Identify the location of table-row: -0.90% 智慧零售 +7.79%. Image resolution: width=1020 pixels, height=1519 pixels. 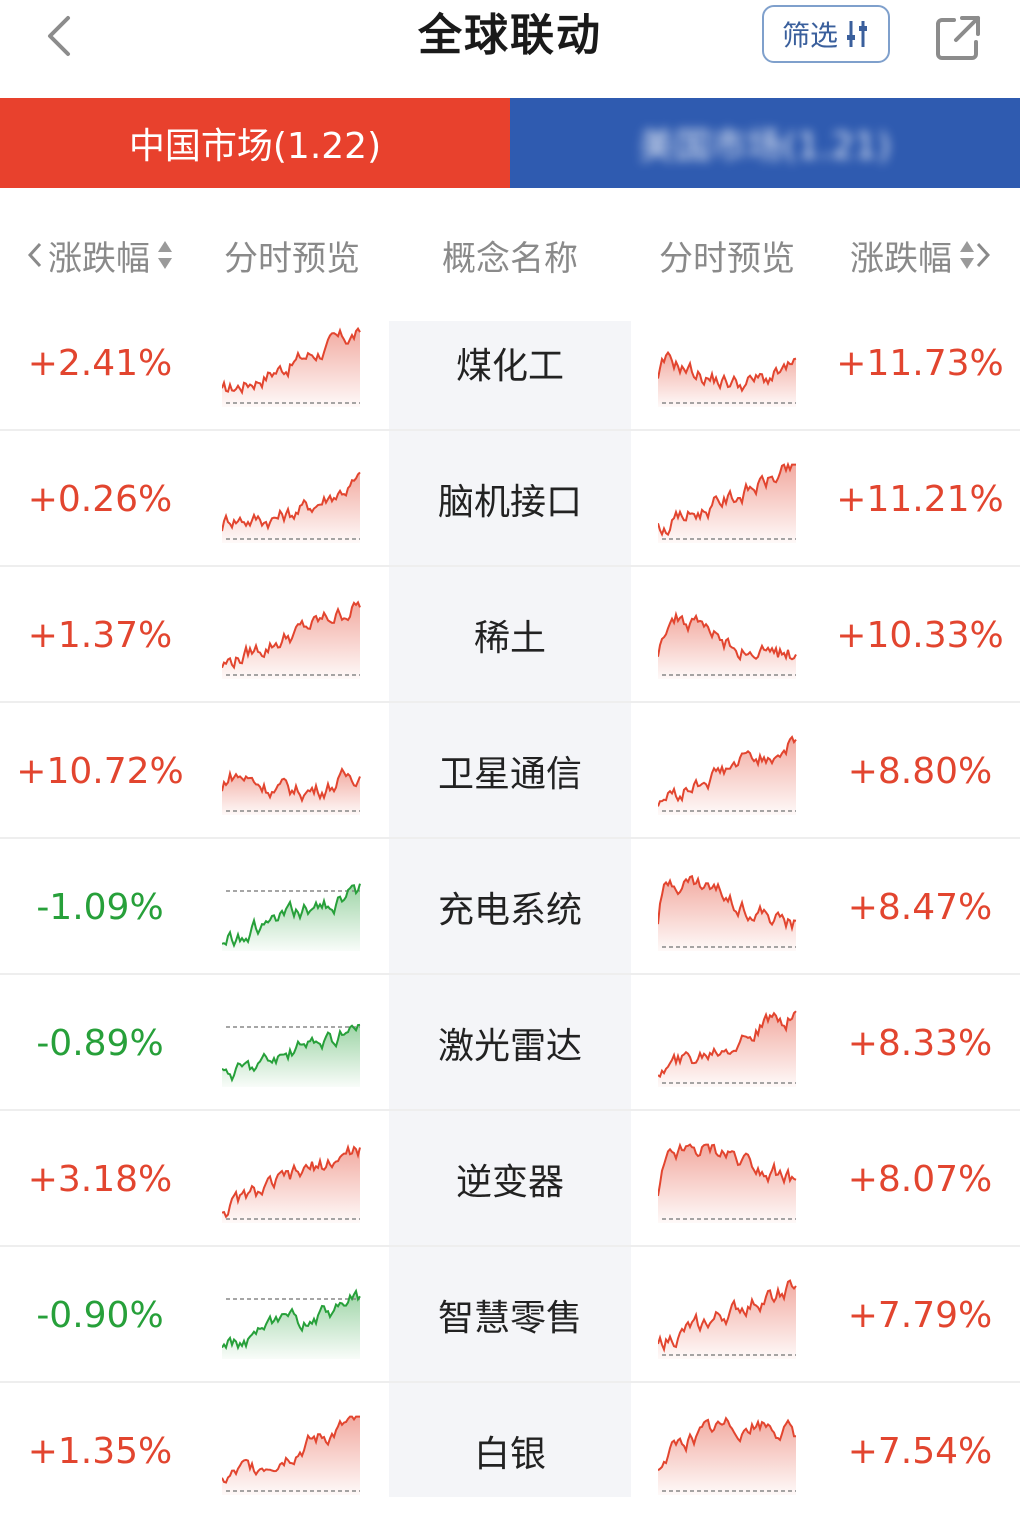
(510, 1315).